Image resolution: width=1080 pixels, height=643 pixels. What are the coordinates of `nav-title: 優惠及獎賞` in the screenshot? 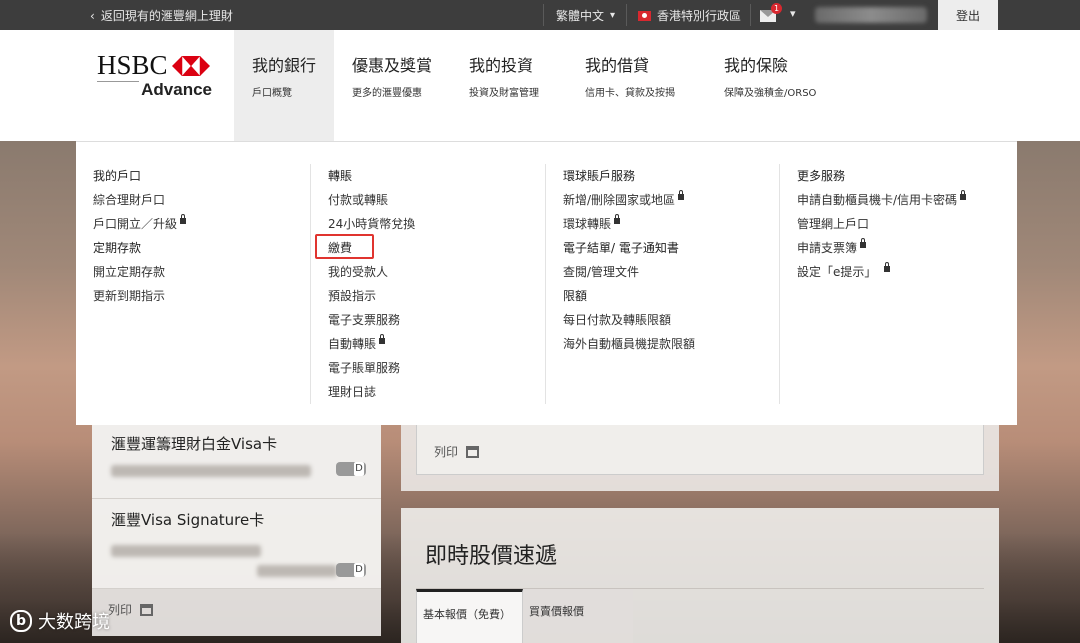 It's located at (392, 65).